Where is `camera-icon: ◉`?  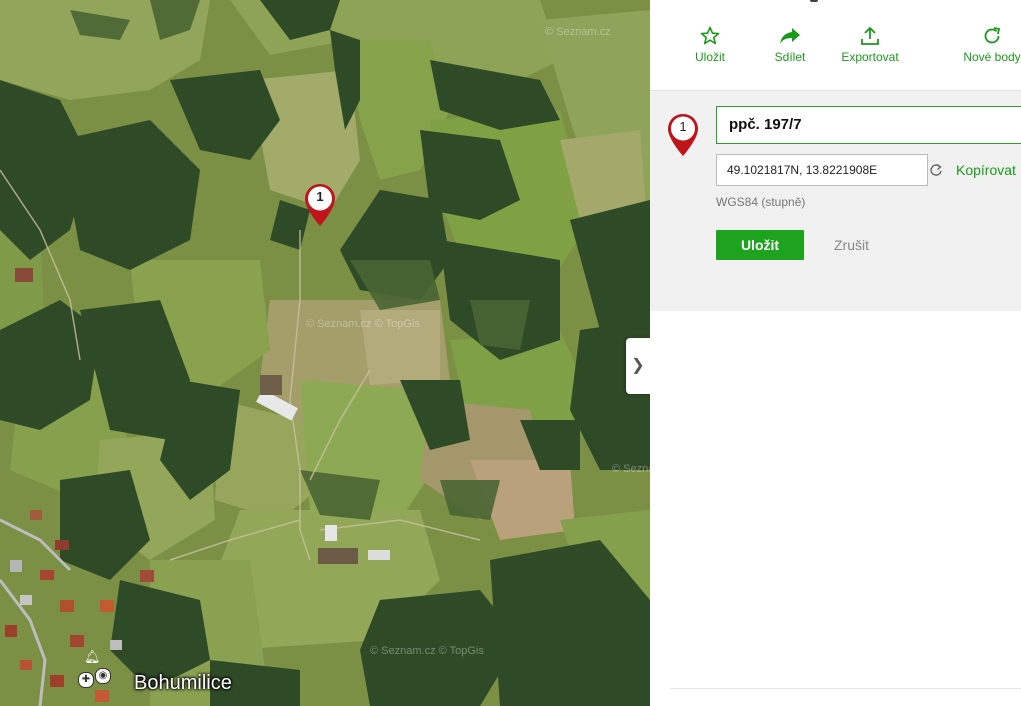
camera-icon: ◉ is located at coordinates (103, 676).